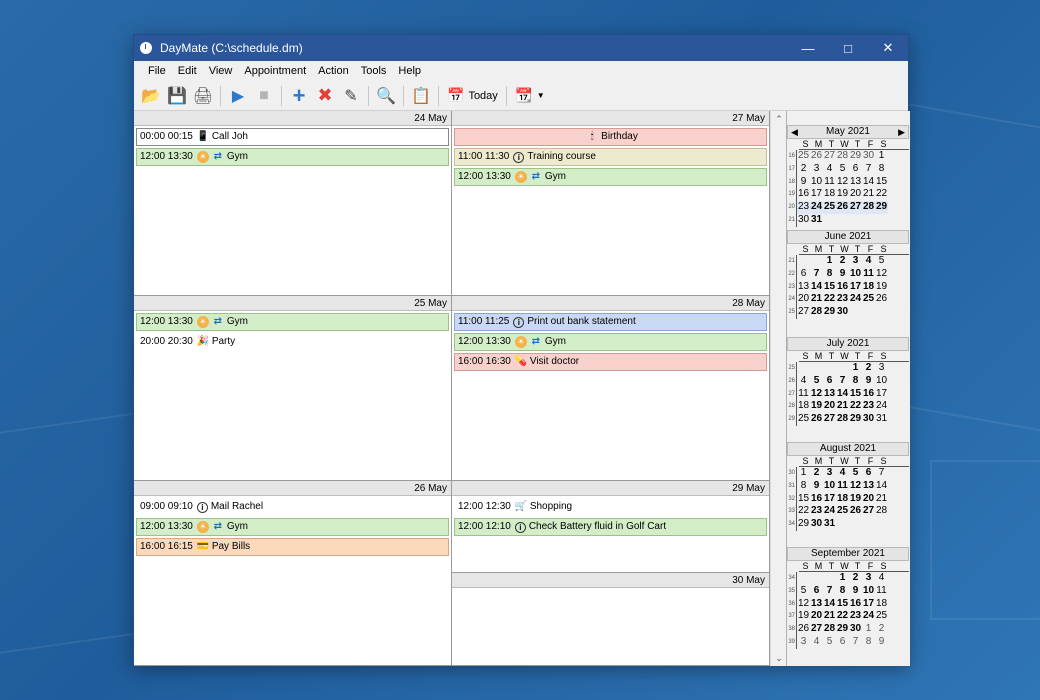 The height and width of the screenshot is (700, 1040). What do you see at coordinates (325, 96) in the screenshot?
I see `delete-icon: ✖` at bounding box center [325, 96].